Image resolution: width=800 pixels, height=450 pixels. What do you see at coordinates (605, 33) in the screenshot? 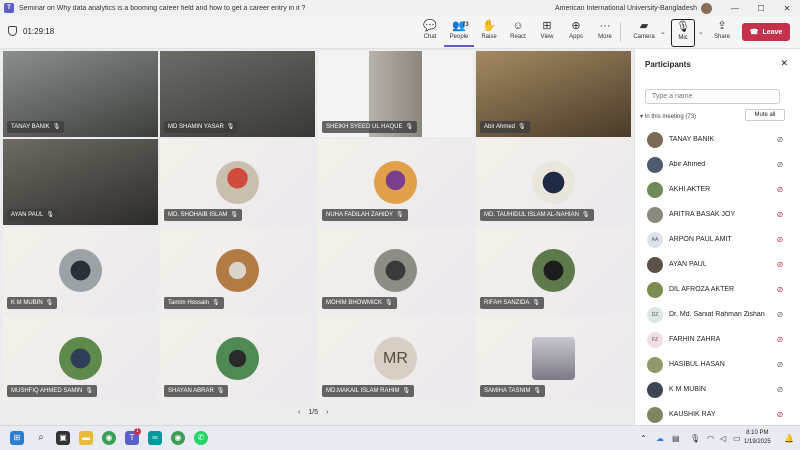
I see `more-button: ··· More` at bounding box center [605, 33].